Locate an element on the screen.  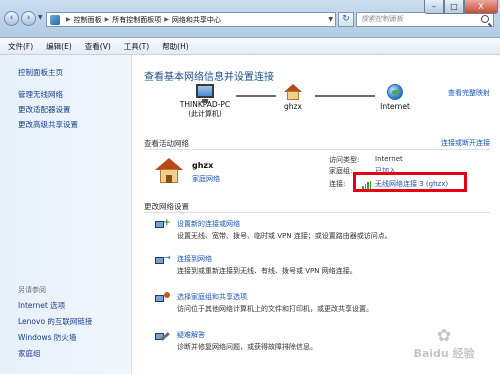
troubleshoot-link: 疑难解答 is located at coordinates (191, 335).